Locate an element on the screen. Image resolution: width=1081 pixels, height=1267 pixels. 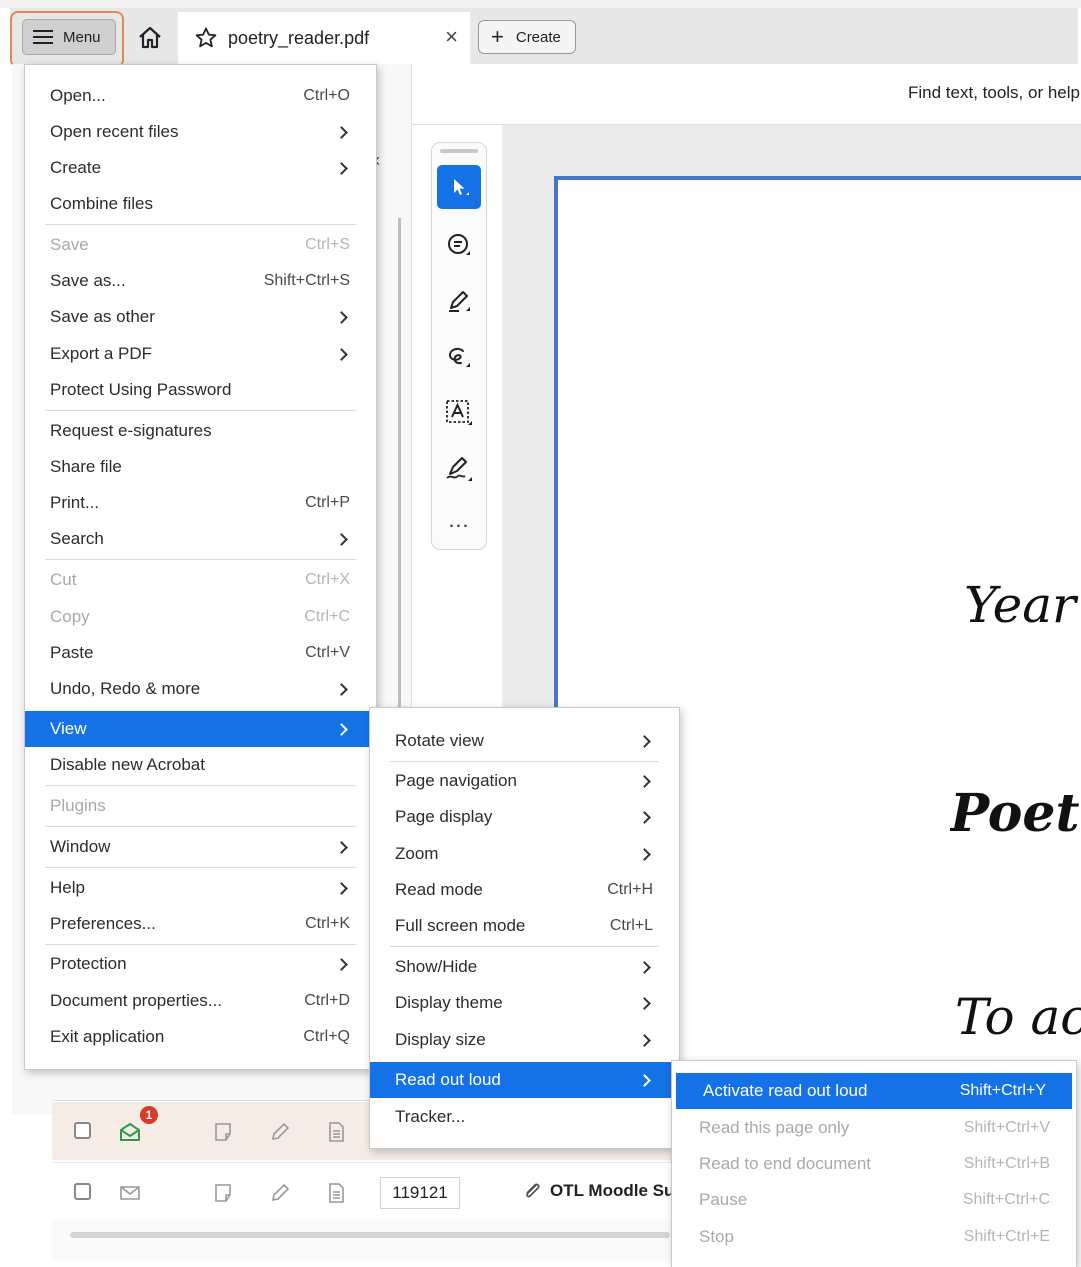
menu-item-plugins: Plugins is located at coordinates (78, 805).